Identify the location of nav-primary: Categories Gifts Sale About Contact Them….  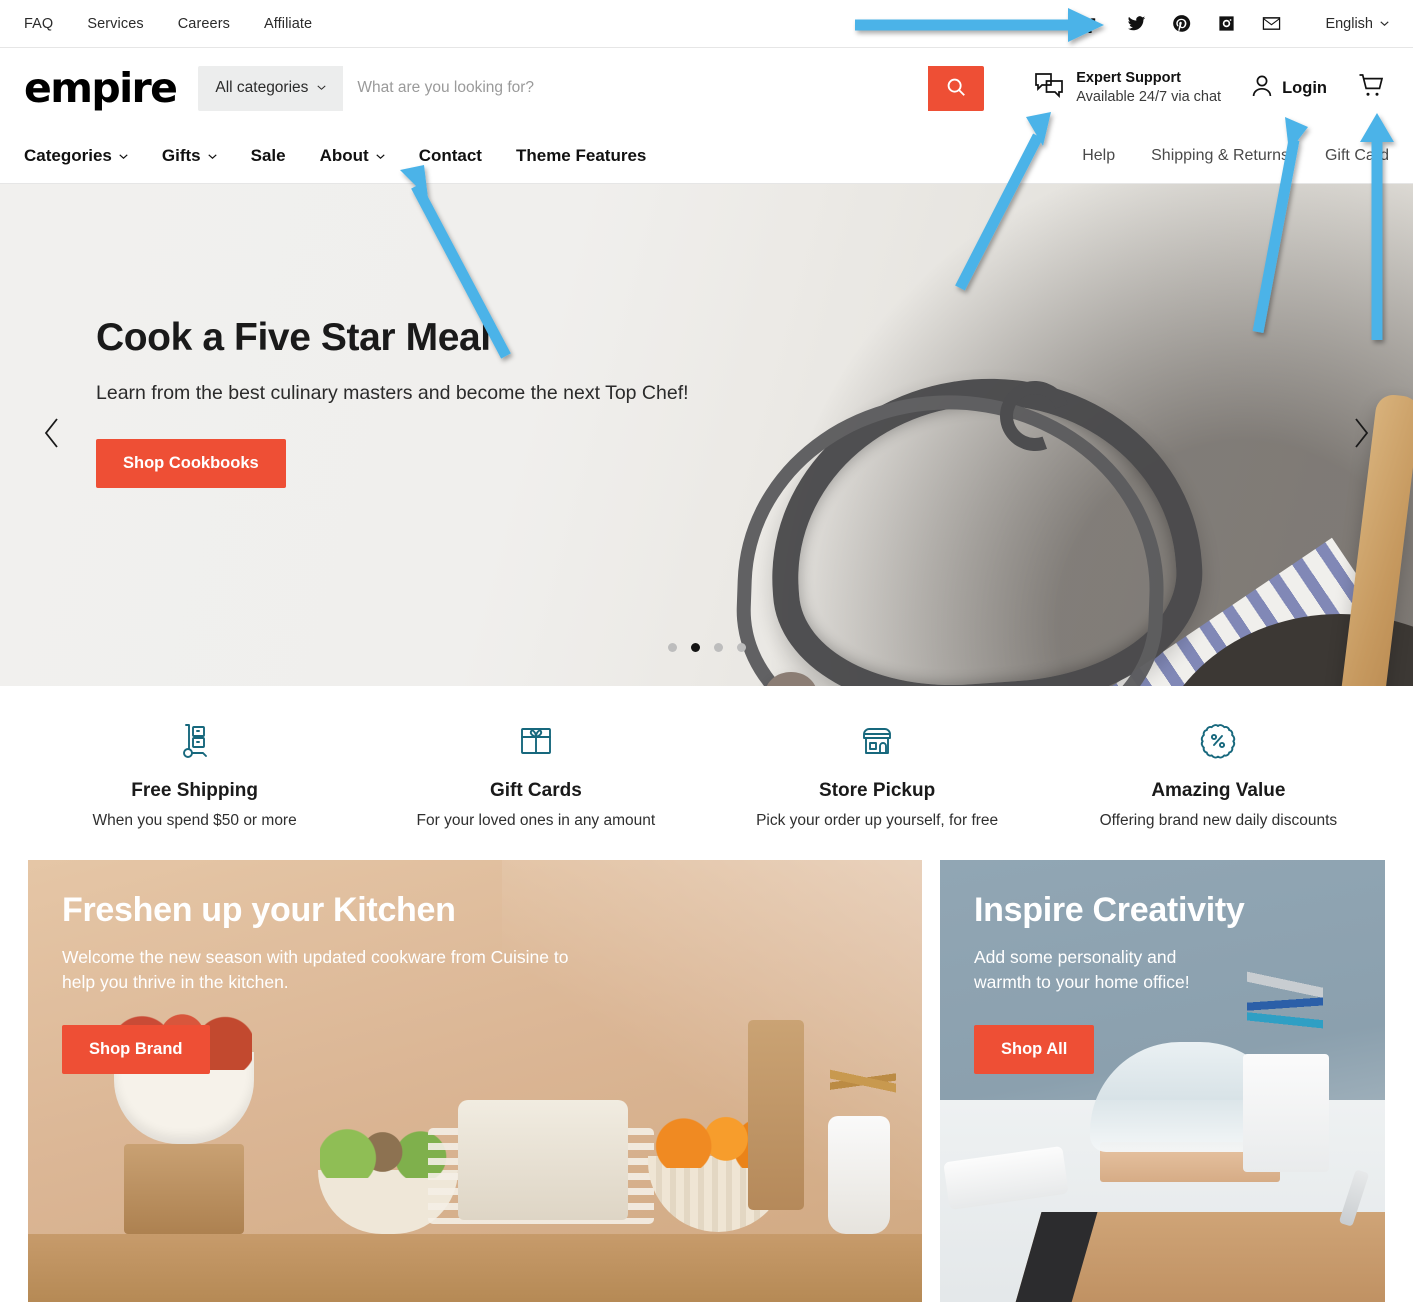
(335, 156).